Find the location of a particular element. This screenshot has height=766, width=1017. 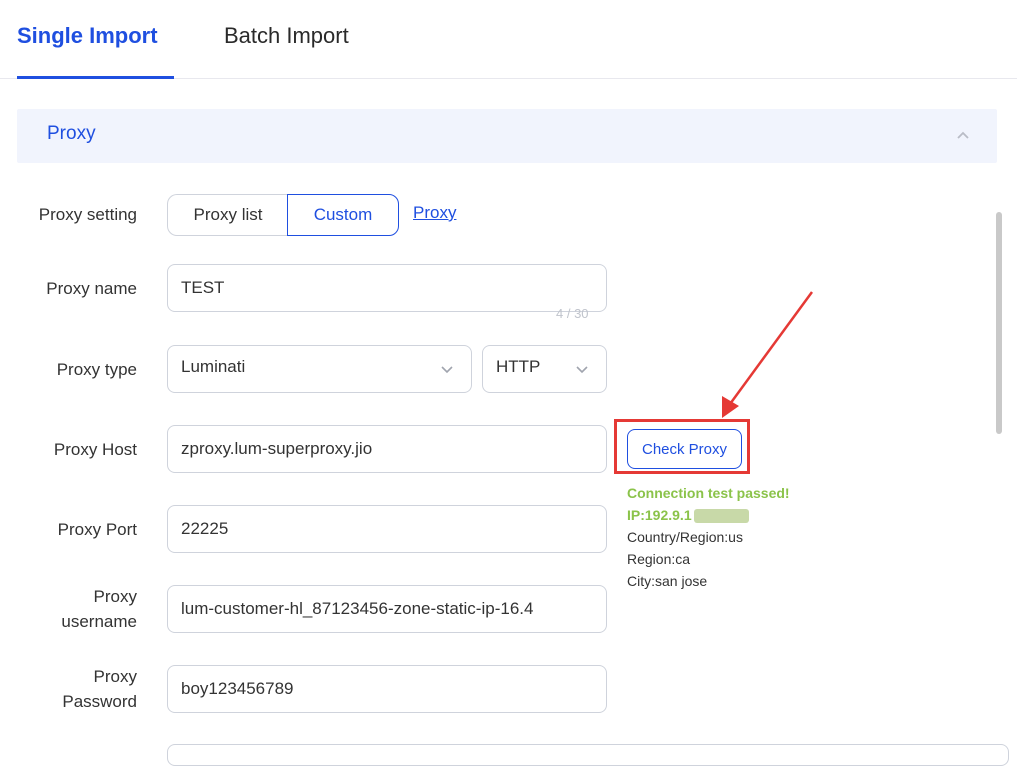

proxy-protocol-select: HTTP is located at coordinates (544, 369).